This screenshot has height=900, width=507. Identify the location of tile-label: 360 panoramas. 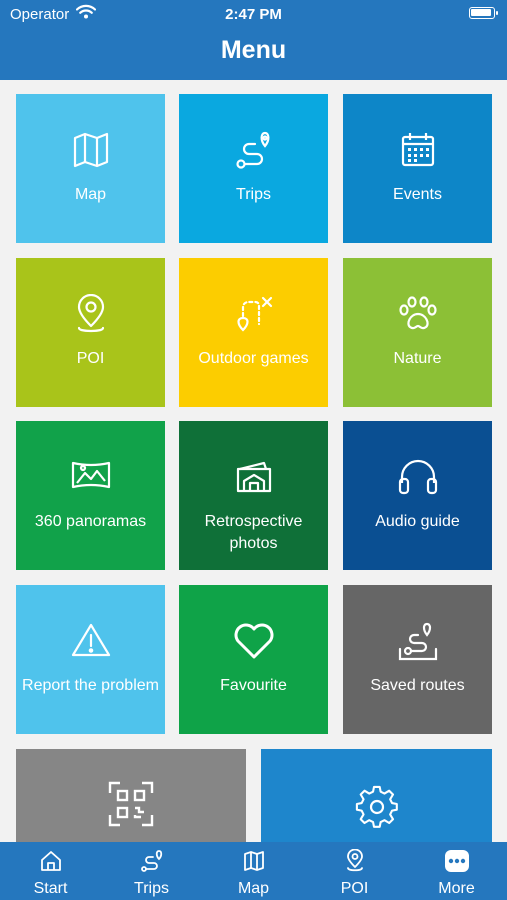
(90, 521).